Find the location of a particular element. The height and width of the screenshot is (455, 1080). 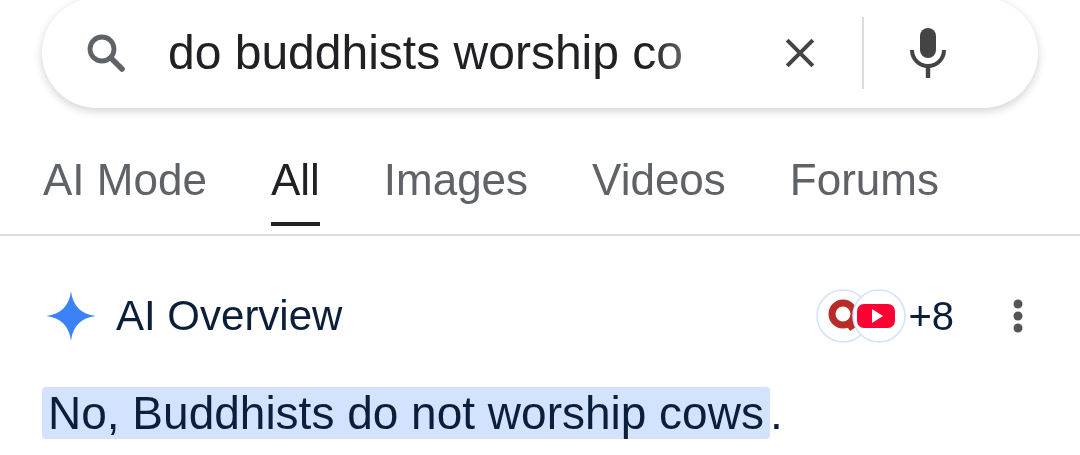

sources-count: +8 is located at coordinates (931, 315).